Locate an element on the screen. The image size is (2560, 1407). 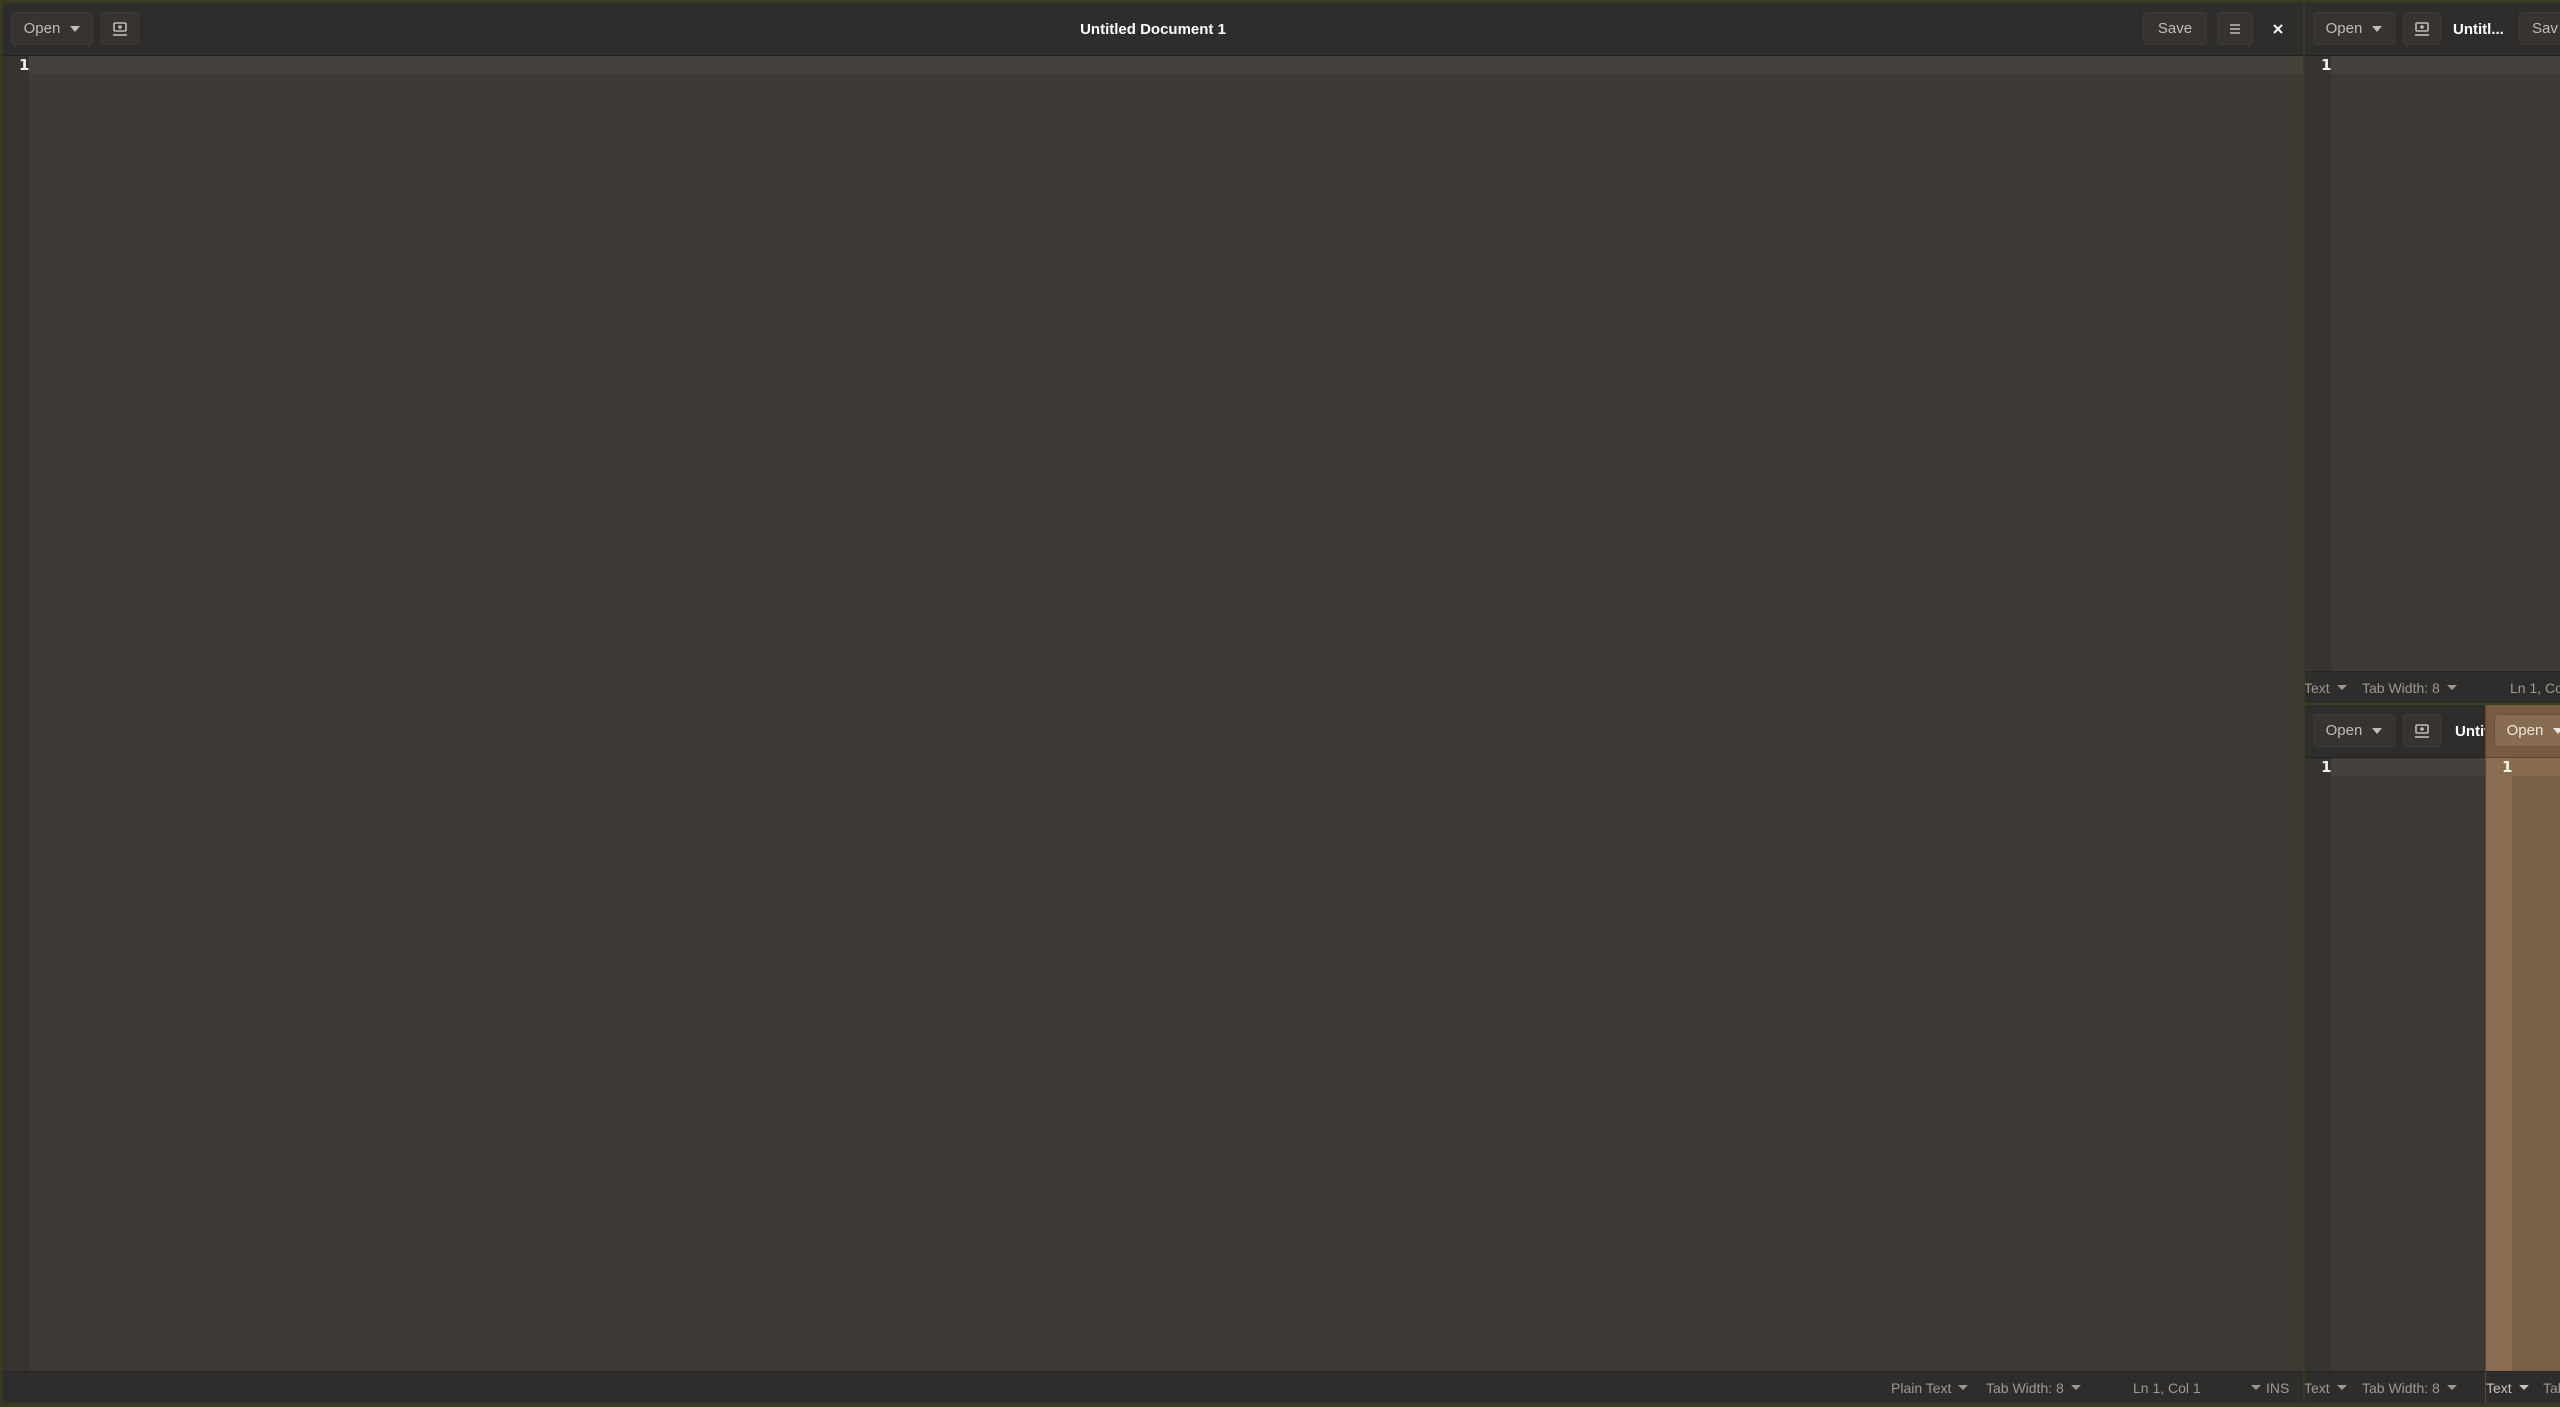
language-selector: Plain Text is located at coordinates (1930, 1387).